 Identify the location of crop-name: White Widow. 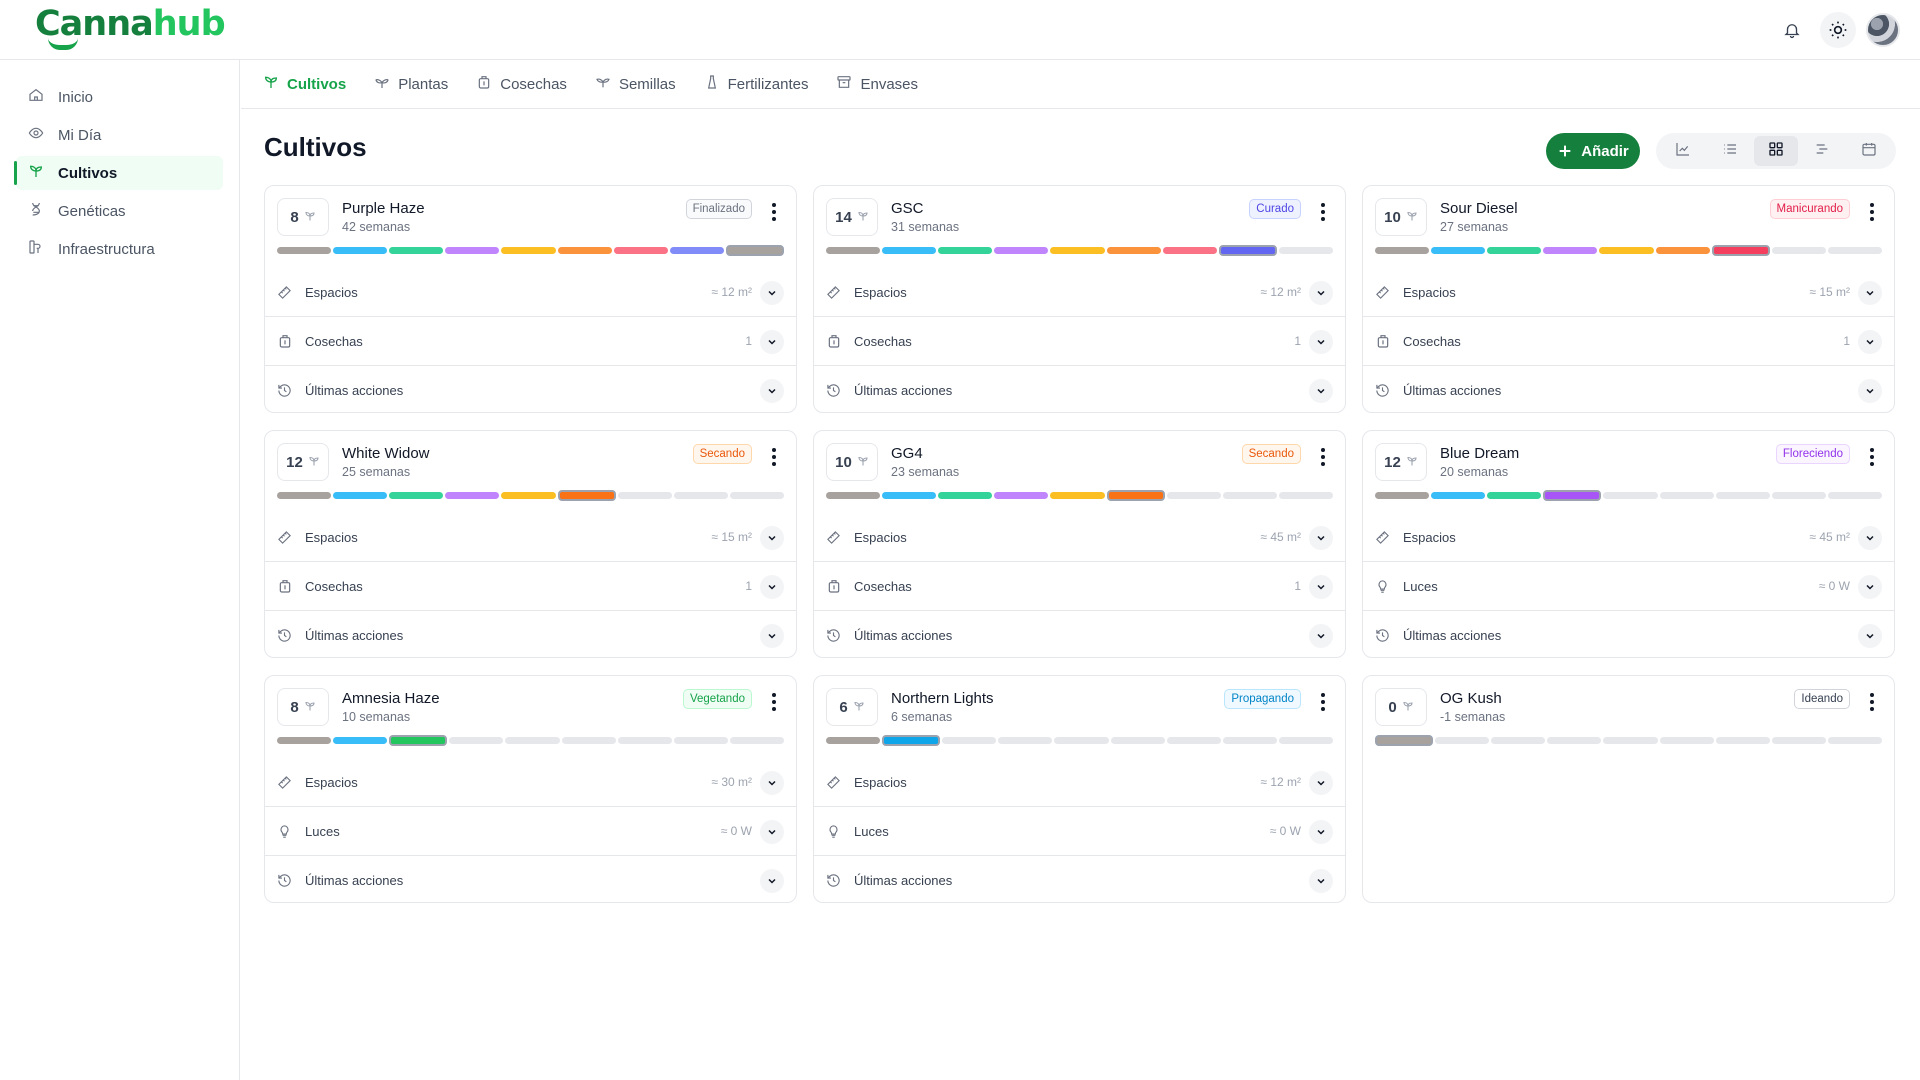
(386, 453).